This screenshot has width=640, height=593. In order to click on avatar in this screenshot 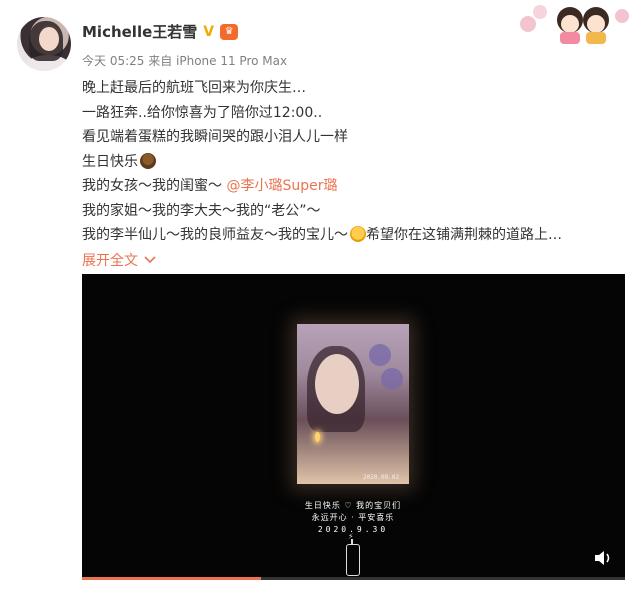, I will do `click(44, 44)`.